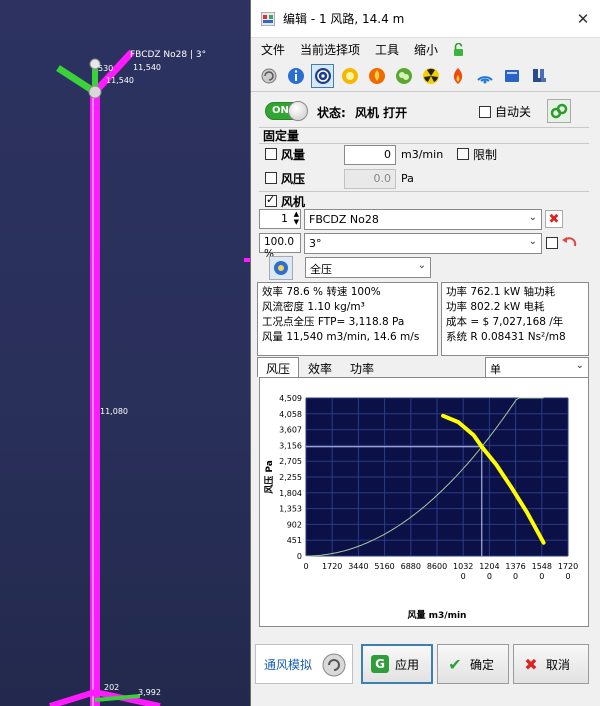 This screenshot has height=706, width=600. I want to click on info-line: 功率 762.1 kW 轴功耗, so click(501, 292).